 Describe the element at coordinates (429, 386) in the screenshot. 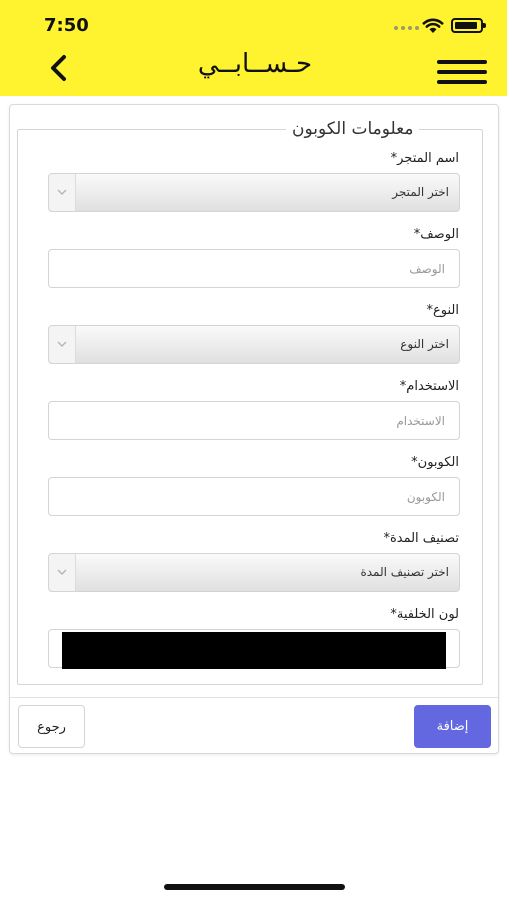

I see `usage-label: الاستخدام*` at that location.